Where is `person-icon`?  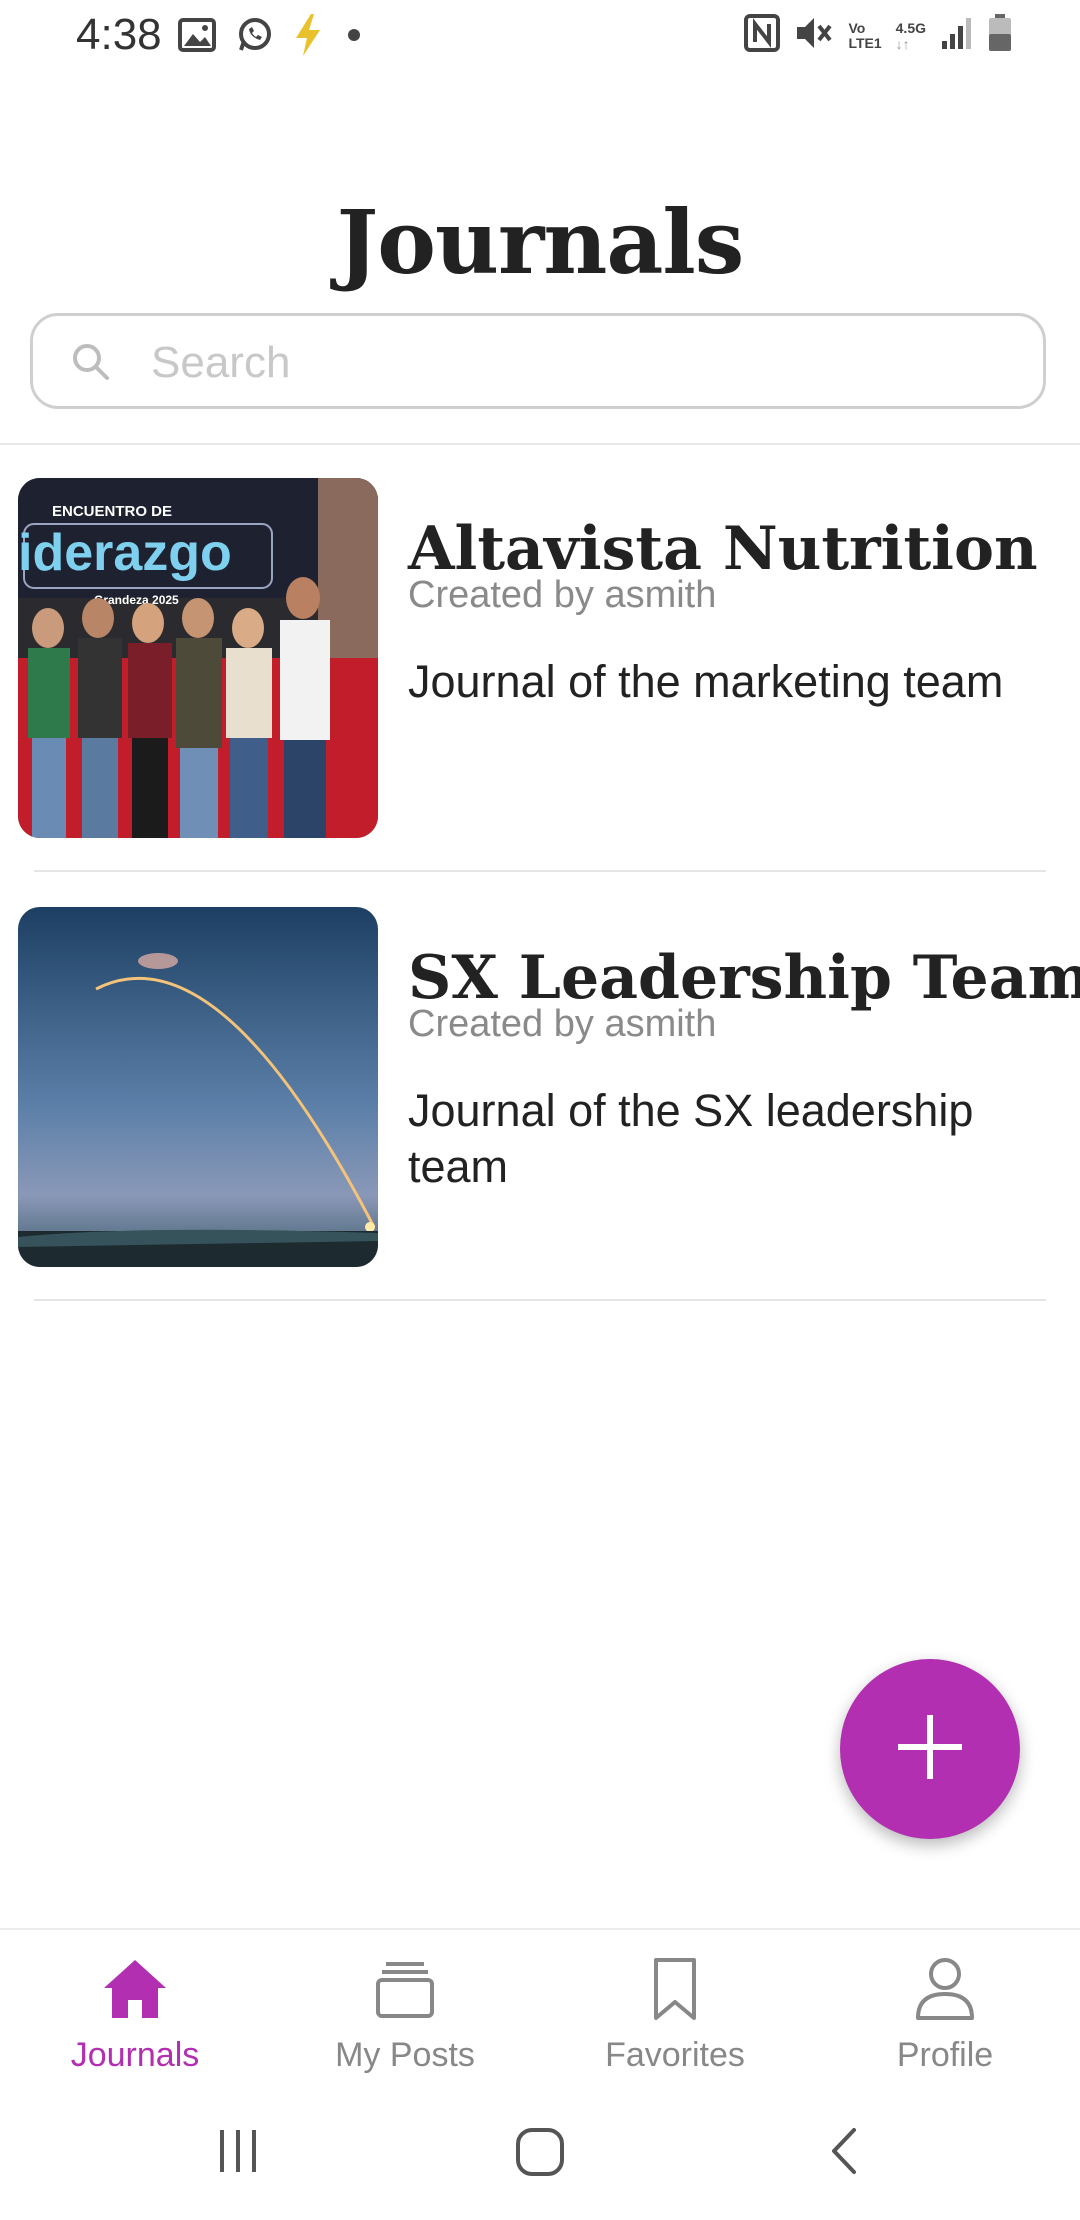 person-icon is located at coordinates (945, 1989).